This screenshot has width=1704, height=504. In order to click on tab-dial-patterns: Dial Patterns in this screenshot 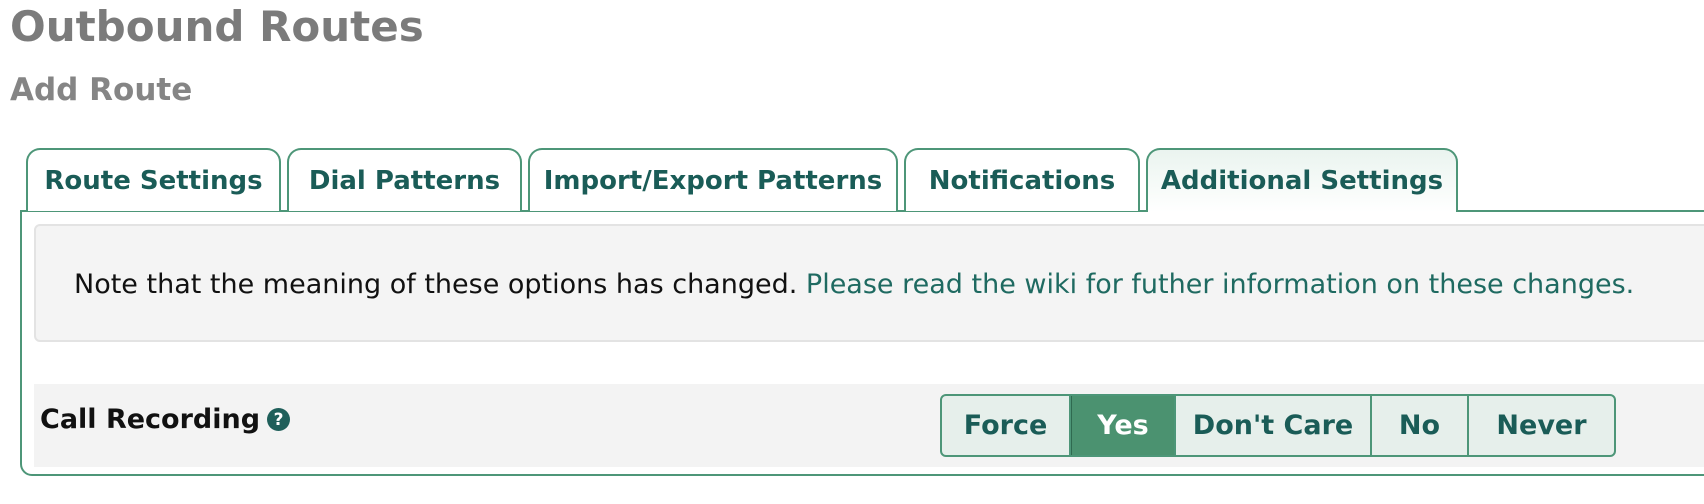, I will do `click(404, 179)`.